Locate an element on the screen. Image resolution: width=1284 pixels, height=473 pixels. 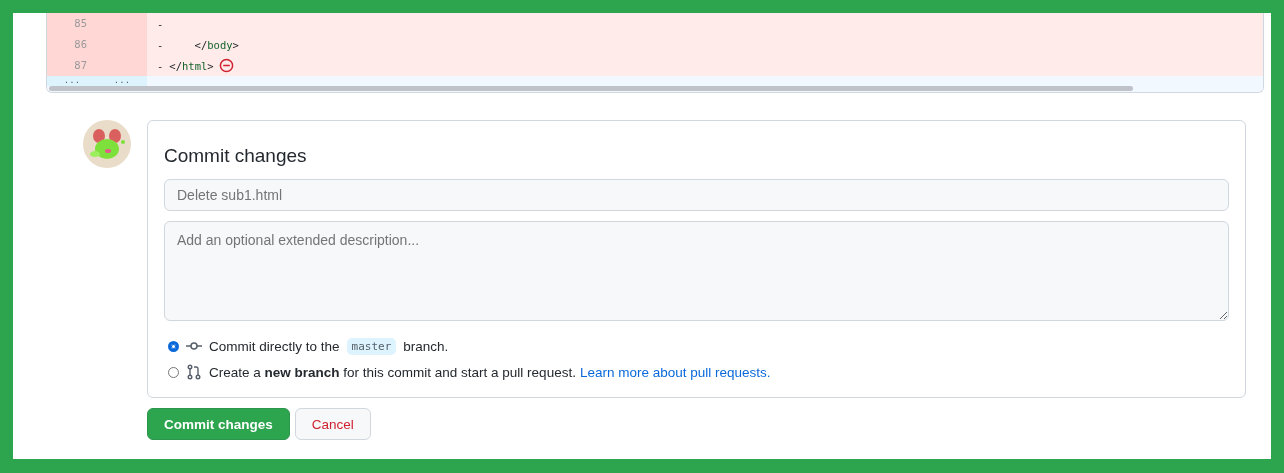
code-text: </html> is located at coordinates (191, 65).